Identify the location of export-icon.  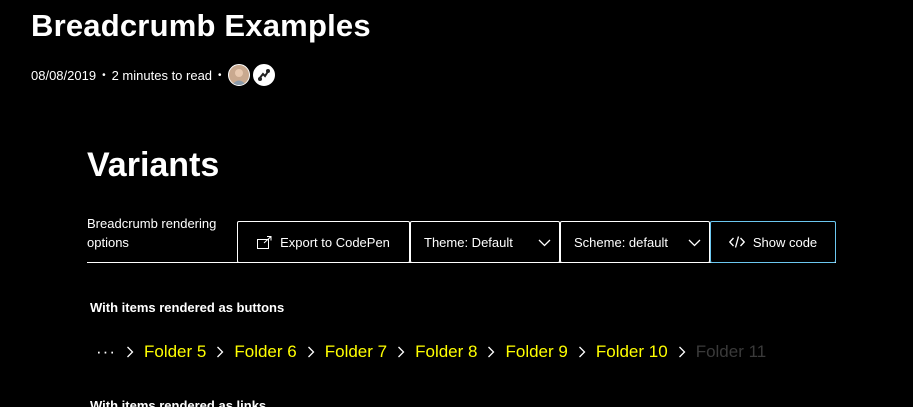
(264, 242).